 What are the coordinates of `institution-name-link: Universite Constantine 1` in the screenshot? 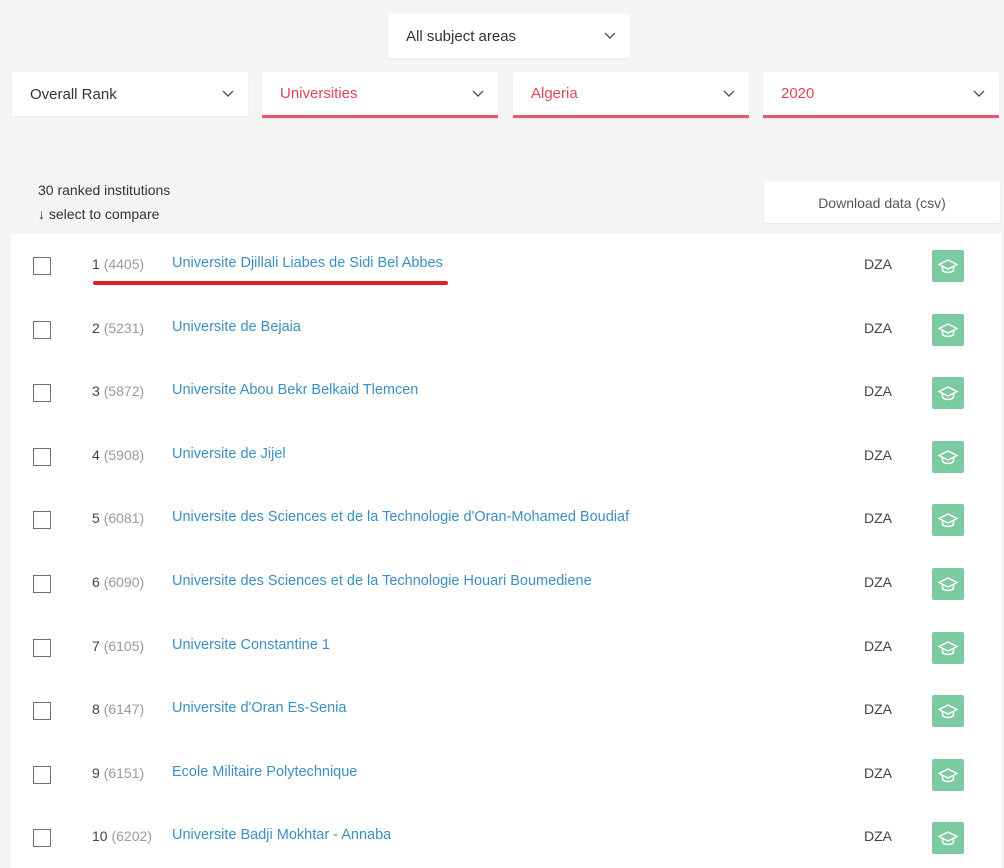 It's located at (251, 645).